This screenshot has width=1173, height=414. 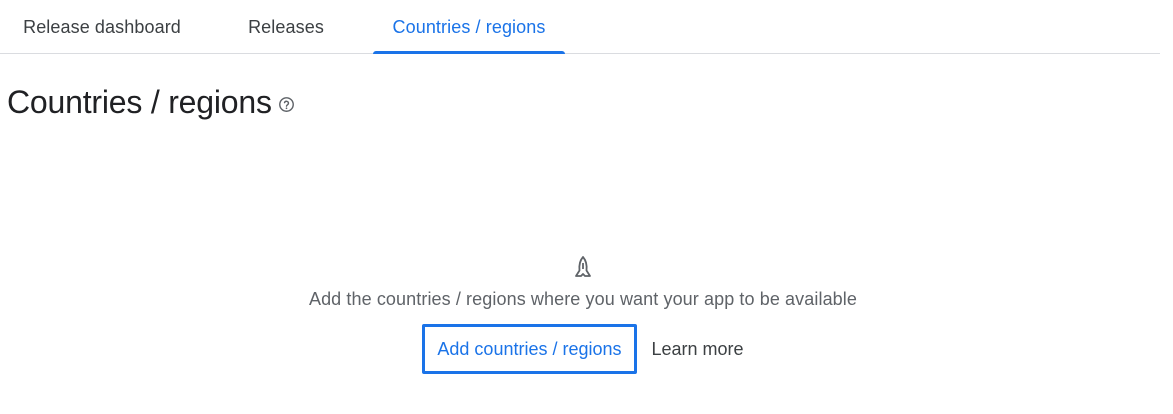 I want to click on tab-label: Release dashboard, so click(x=102, y=26).